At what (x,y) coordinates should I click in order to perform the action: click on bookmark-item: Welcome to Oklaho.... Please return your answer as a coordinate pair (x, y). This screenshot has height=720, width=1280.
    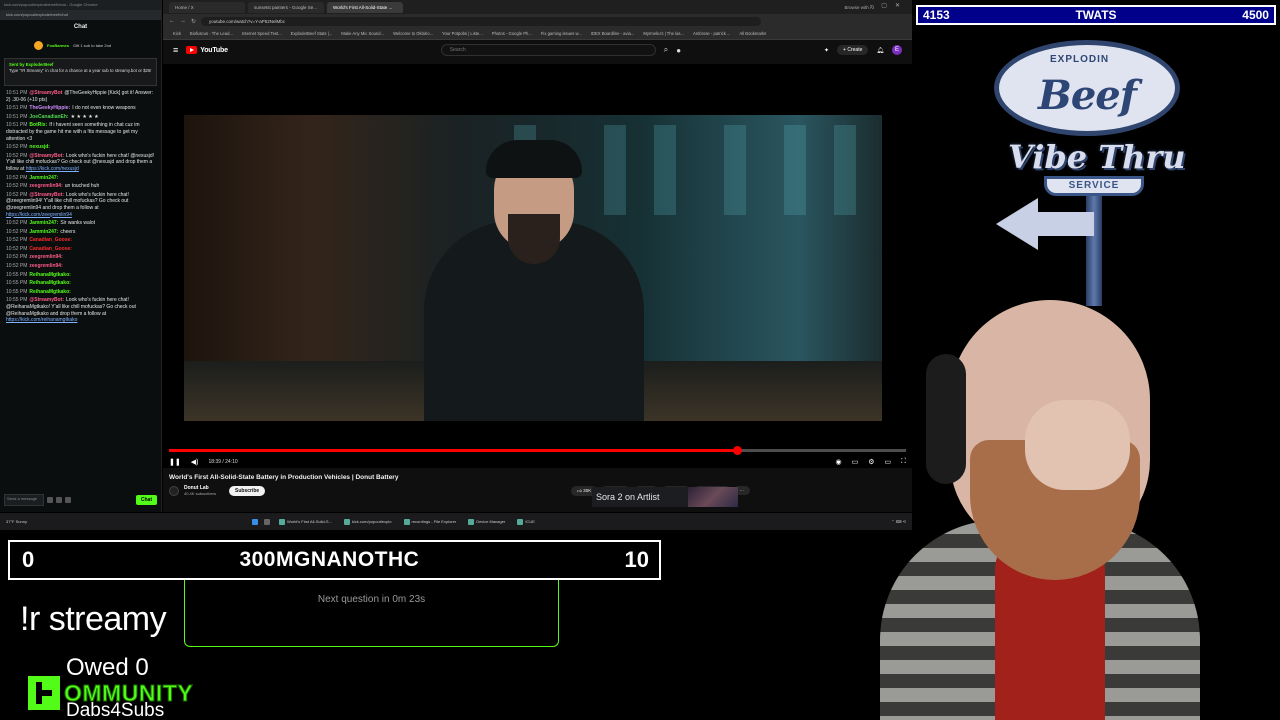
    Looking at the image, I should click on (413, 33).